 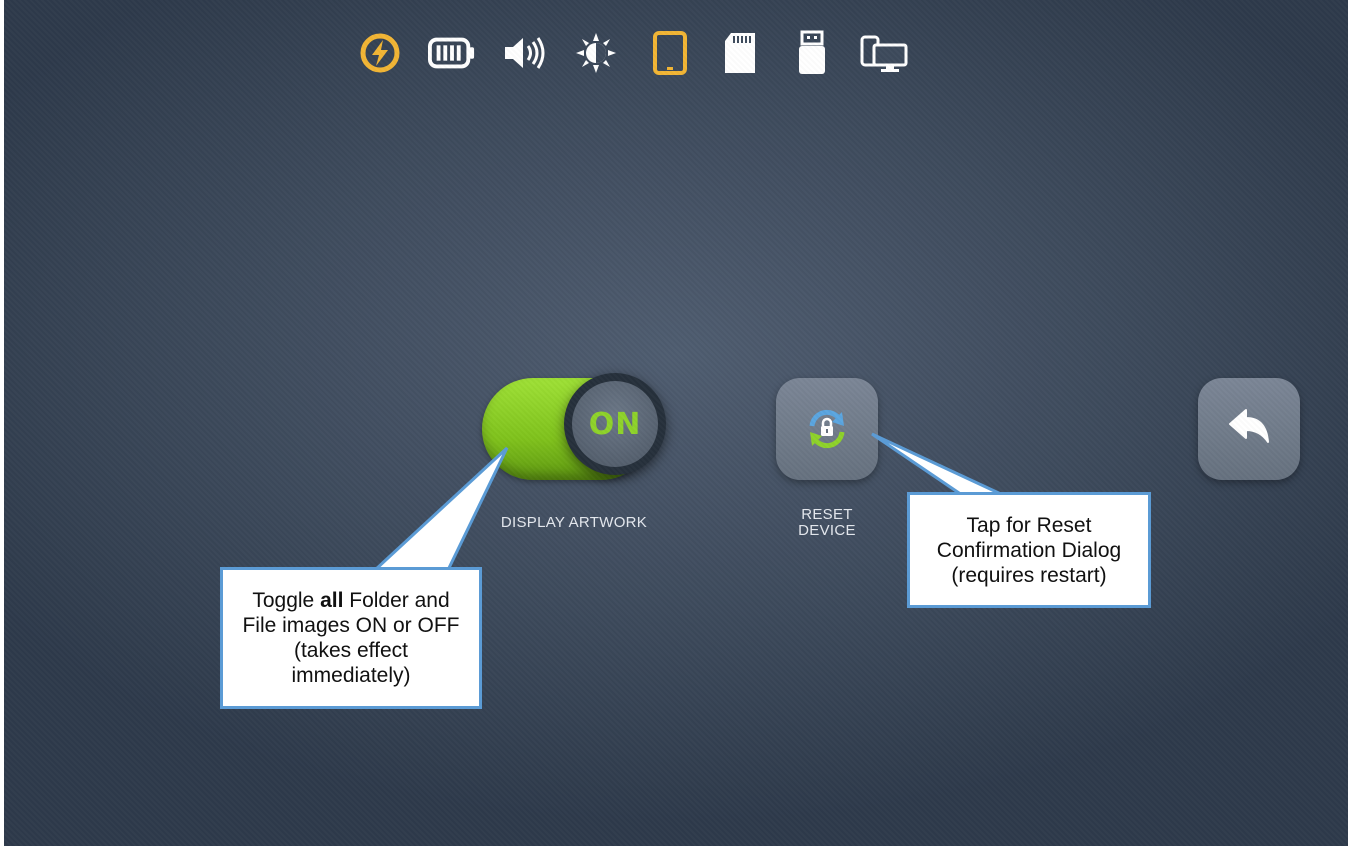 What do you see at coordinates (812, 53) in the screenshot?
I see `usb-drive-icon` at bounding box center [812, 53].